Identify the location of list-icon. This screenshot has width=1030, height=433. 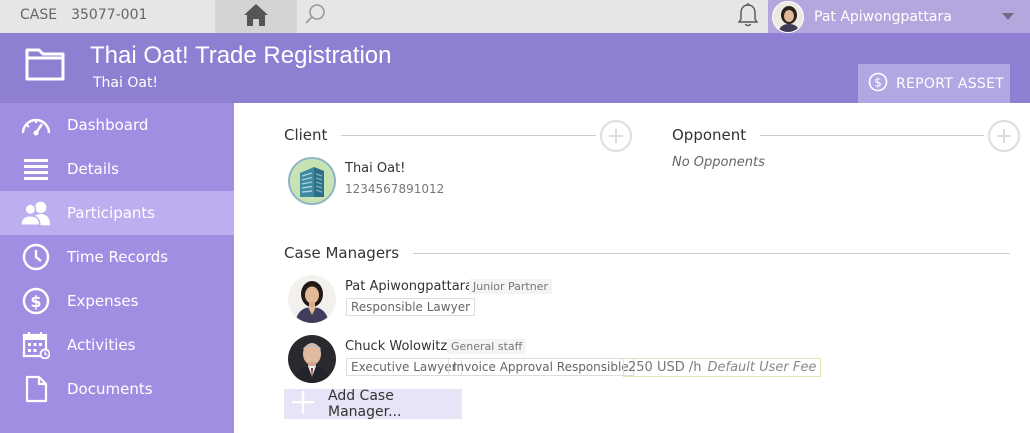
(36, 169).